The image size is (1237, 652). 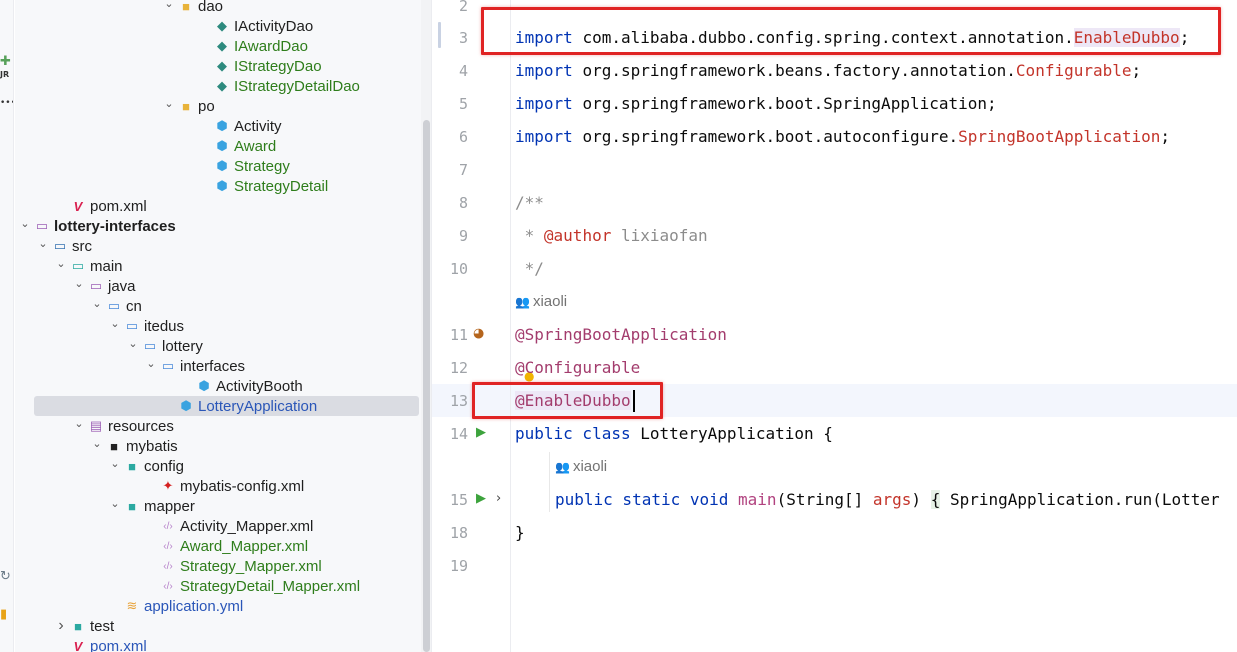 I want to click on tree-item: ⌄ ▭ lottery-interfaces, so click(x=218, y=226).